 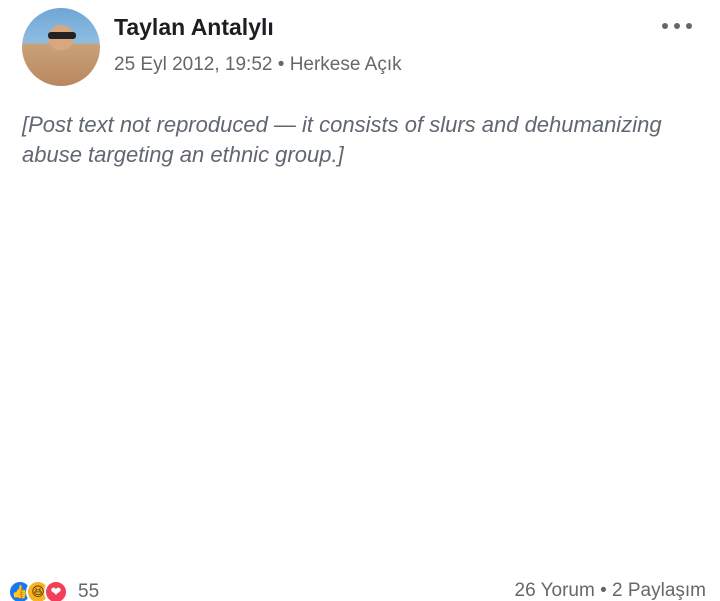 What do you see at coordinates (555, 590) in the screenshot?
I see `comment-count: 26 Yorum` at bounding box center [555, 590].